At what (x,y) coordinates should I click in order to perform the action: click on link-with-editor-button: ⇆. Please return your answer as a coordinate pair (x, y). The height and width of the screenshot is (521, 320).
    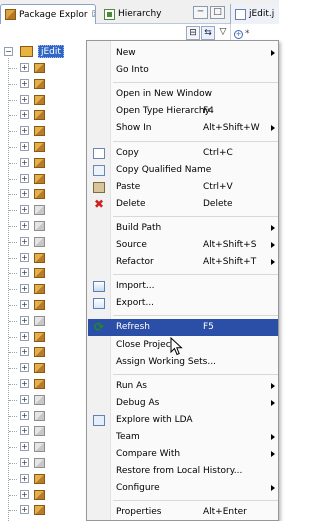
    Looking at the image, I should click on (208, 33).